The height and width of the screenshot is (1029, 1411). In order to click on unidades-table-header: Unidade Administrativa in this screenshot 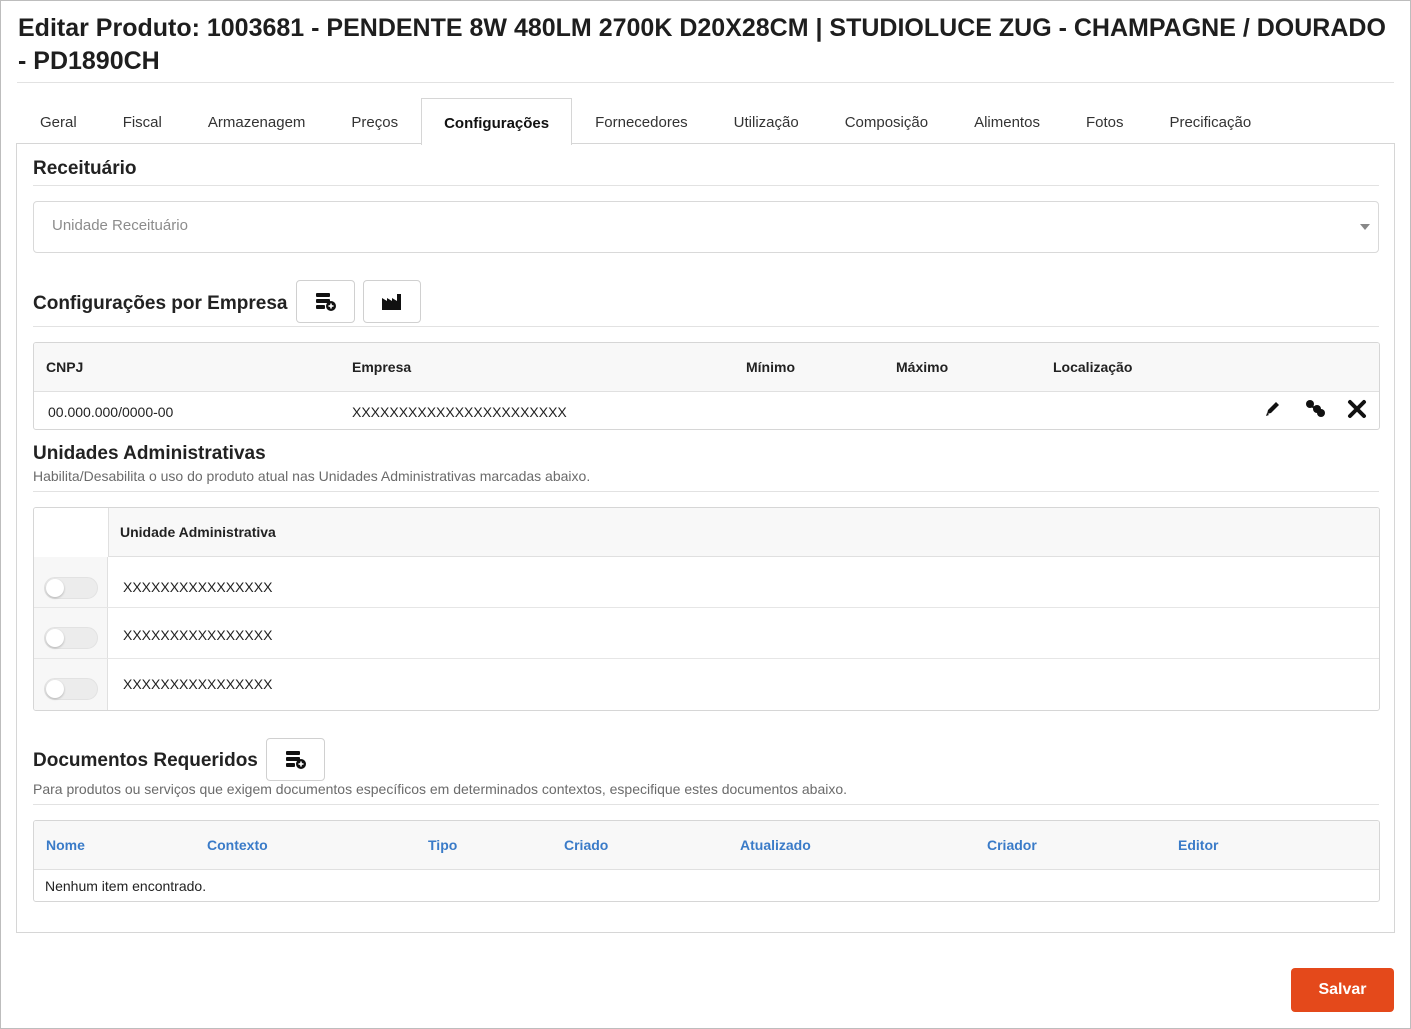, I will do `click(743, 532)`.